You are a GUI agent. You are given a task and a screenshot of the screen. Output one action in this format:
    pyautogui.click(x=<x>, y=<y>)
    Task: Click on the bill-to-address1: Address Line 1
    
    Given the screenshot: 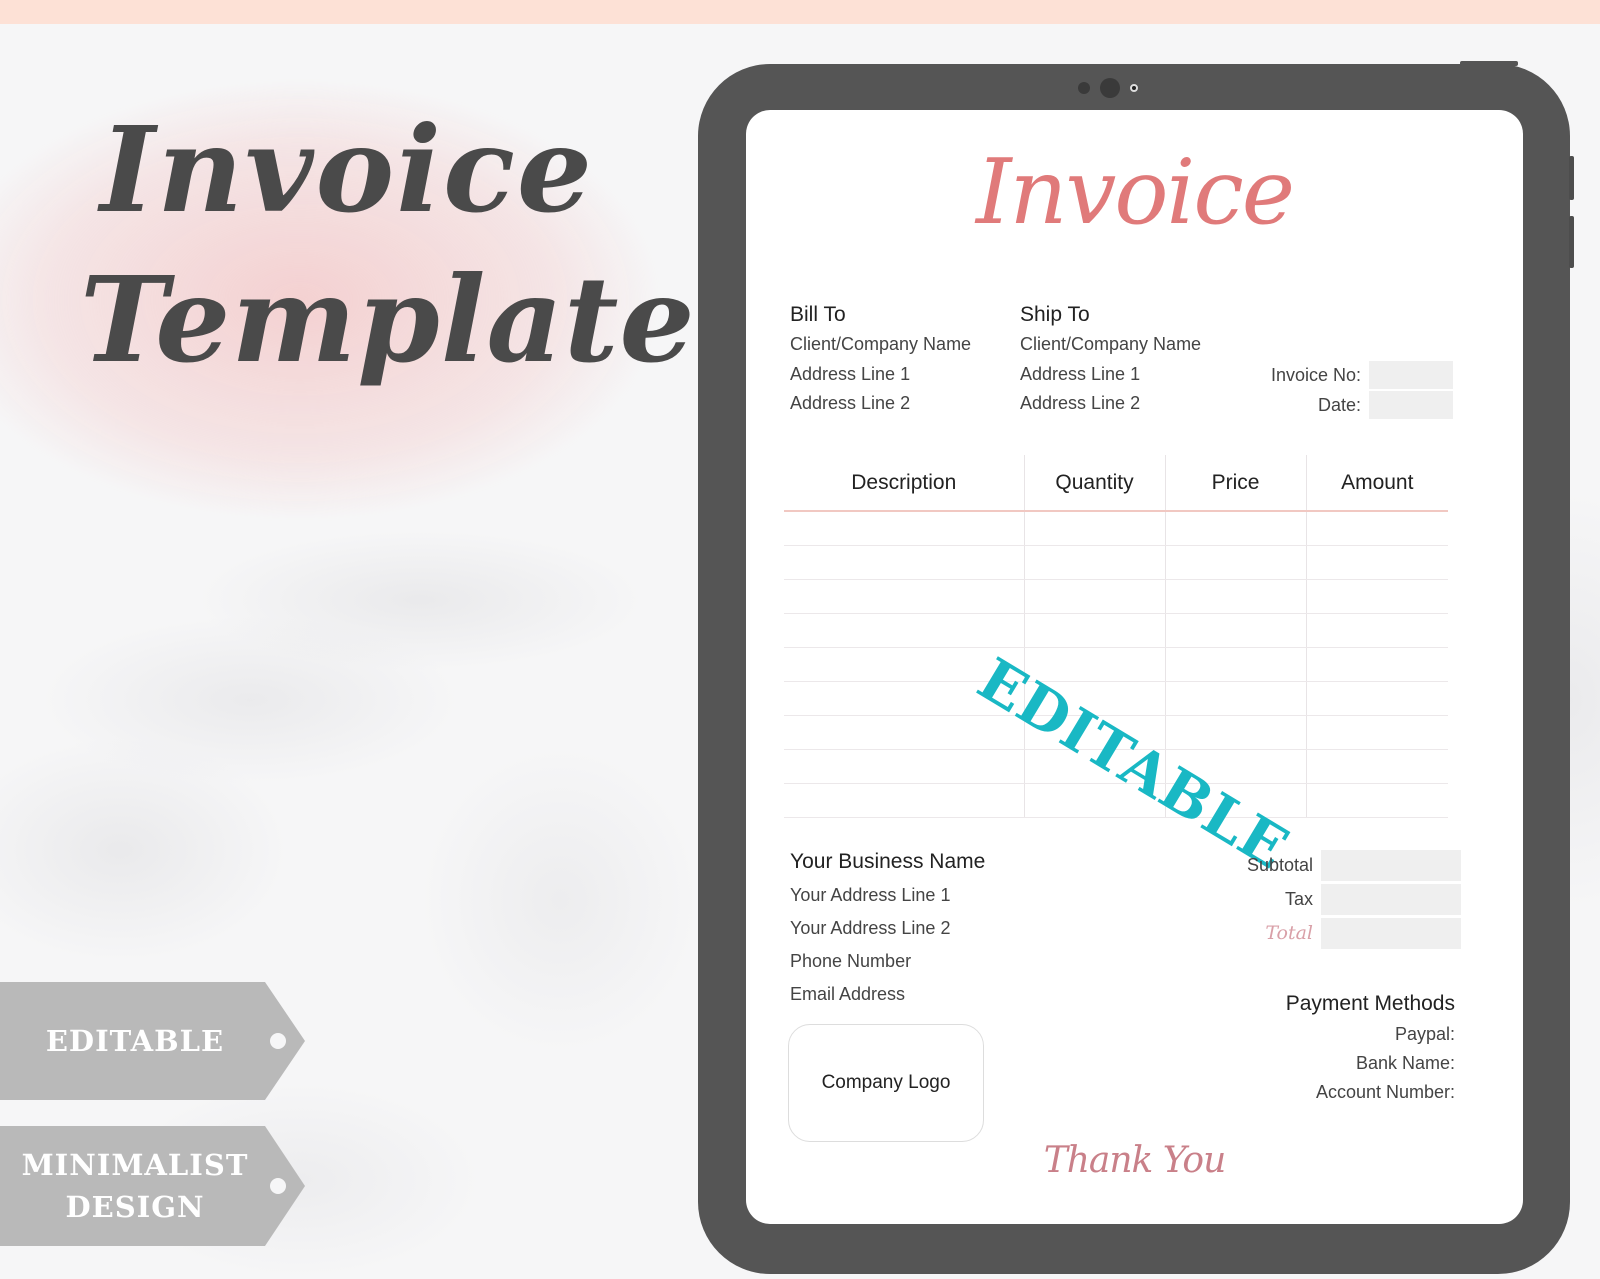 What is the action you would take?
    pyautogui.click(x=880, y=375)
    